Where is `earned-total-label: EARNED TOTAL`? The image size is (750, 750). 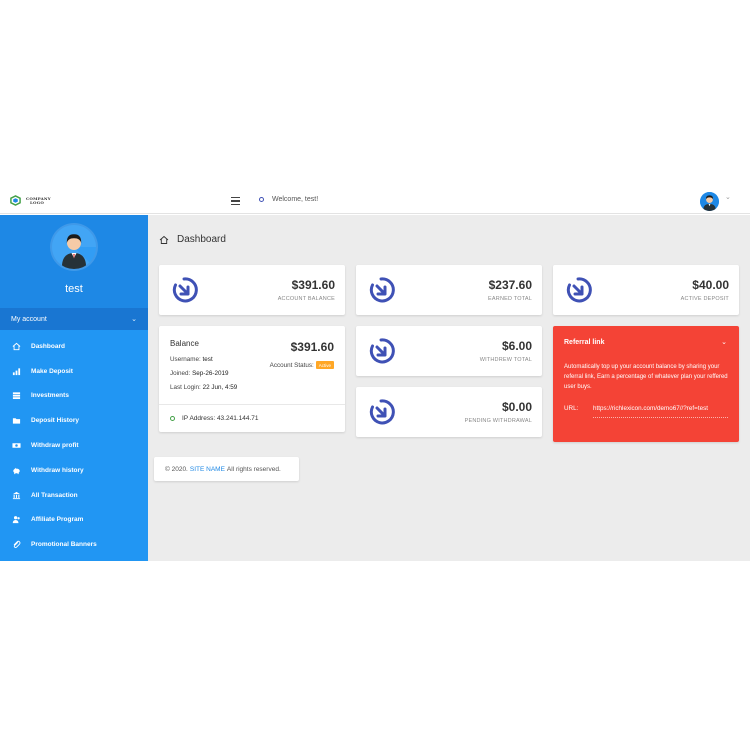
earned-total-label: EARNED TOTAL is located at coordinates (510, 299).